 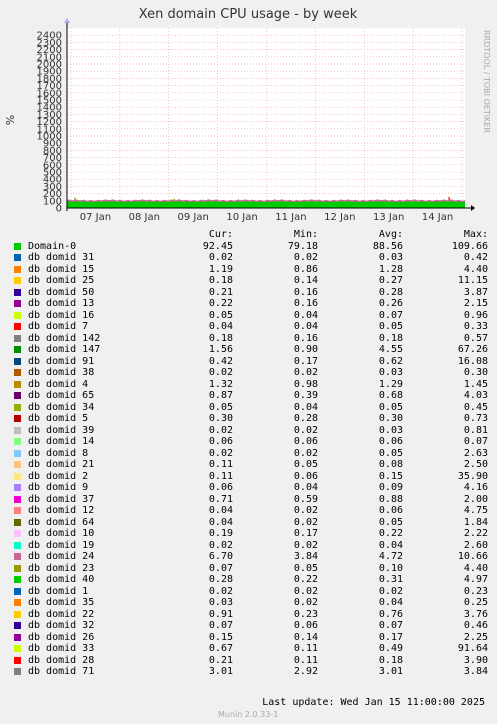 I want to click on chart-title: Xen domain CPU usage - by week, so click(x=248, y=14).